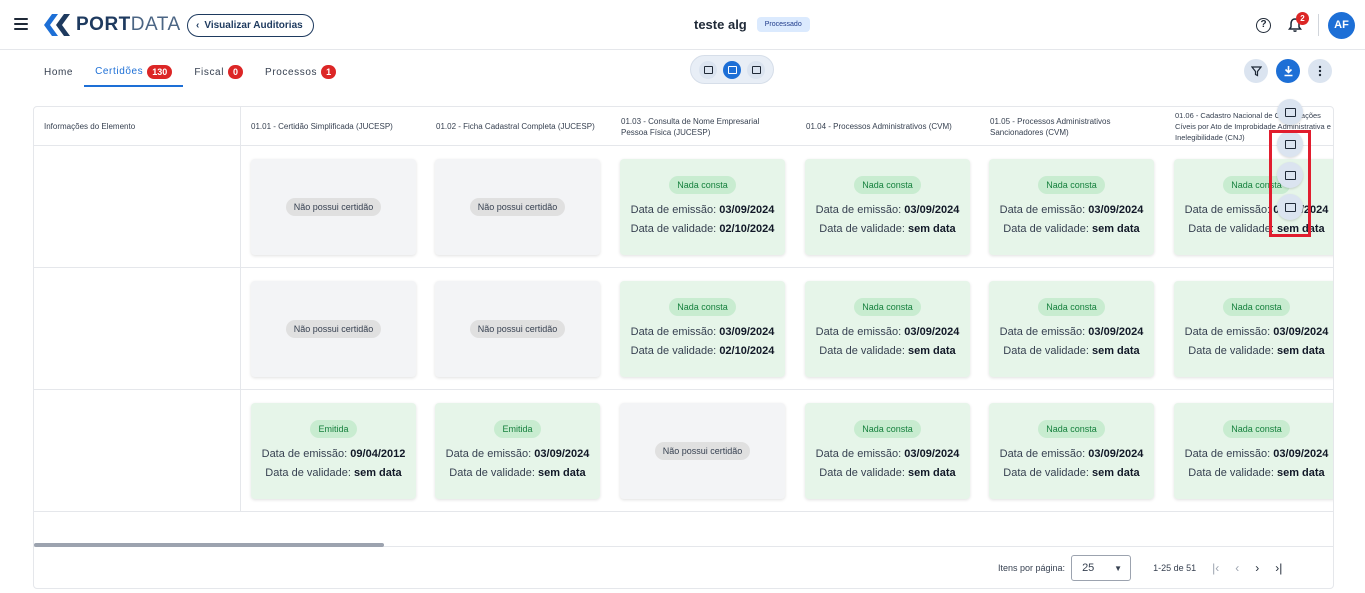  I want to click on card-view-icon, so click(732, 69).